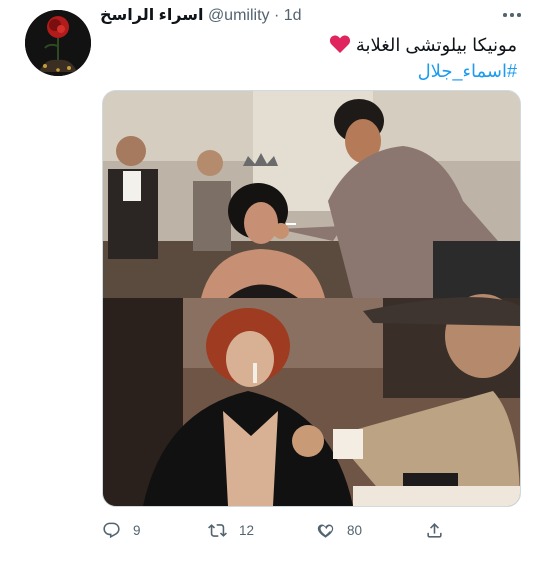 The image size is (547, 561). I want to click on display-name: اسراء الراسخ, so click(151, 15).